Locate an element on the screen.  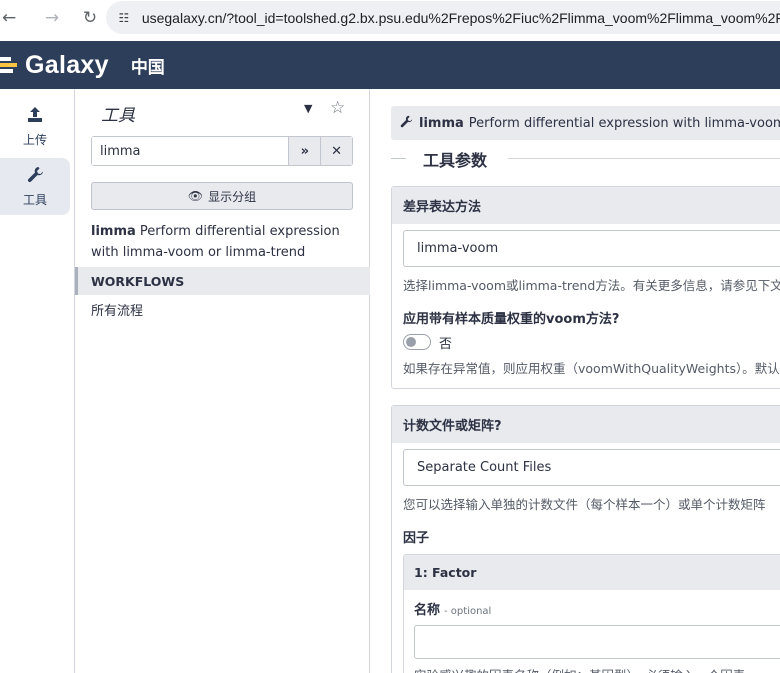
show-sections-label: 显示分组 is located at coordinates (232, 196).